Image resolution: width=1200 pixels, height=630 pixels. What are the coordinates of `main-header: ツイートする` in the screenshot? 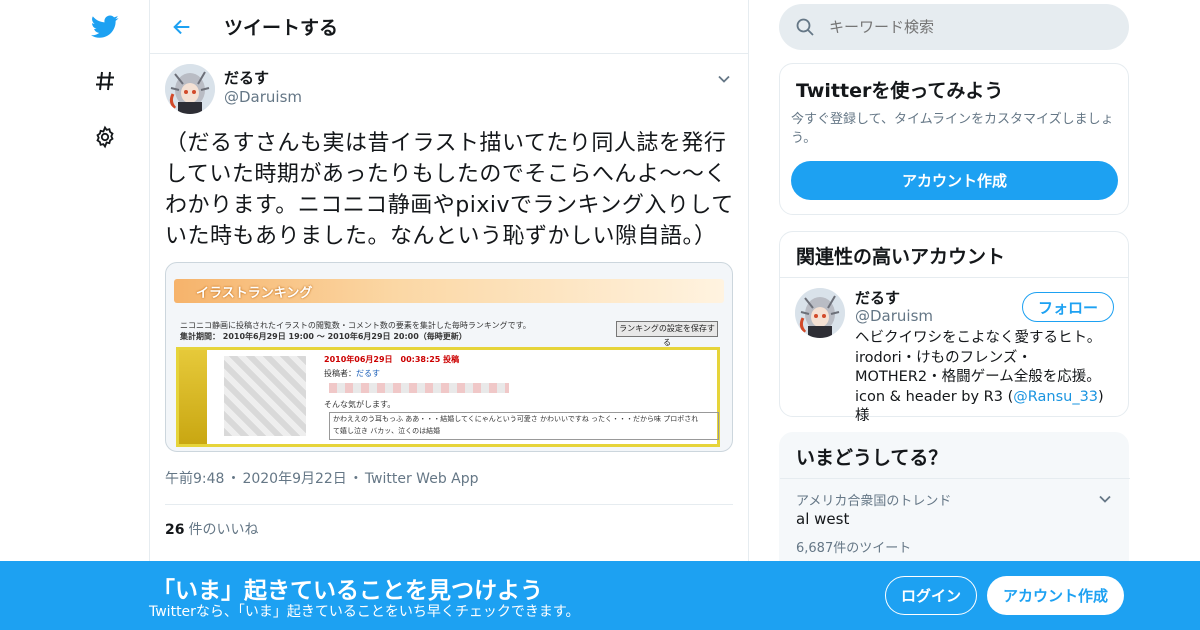 It's located at (449, 27).